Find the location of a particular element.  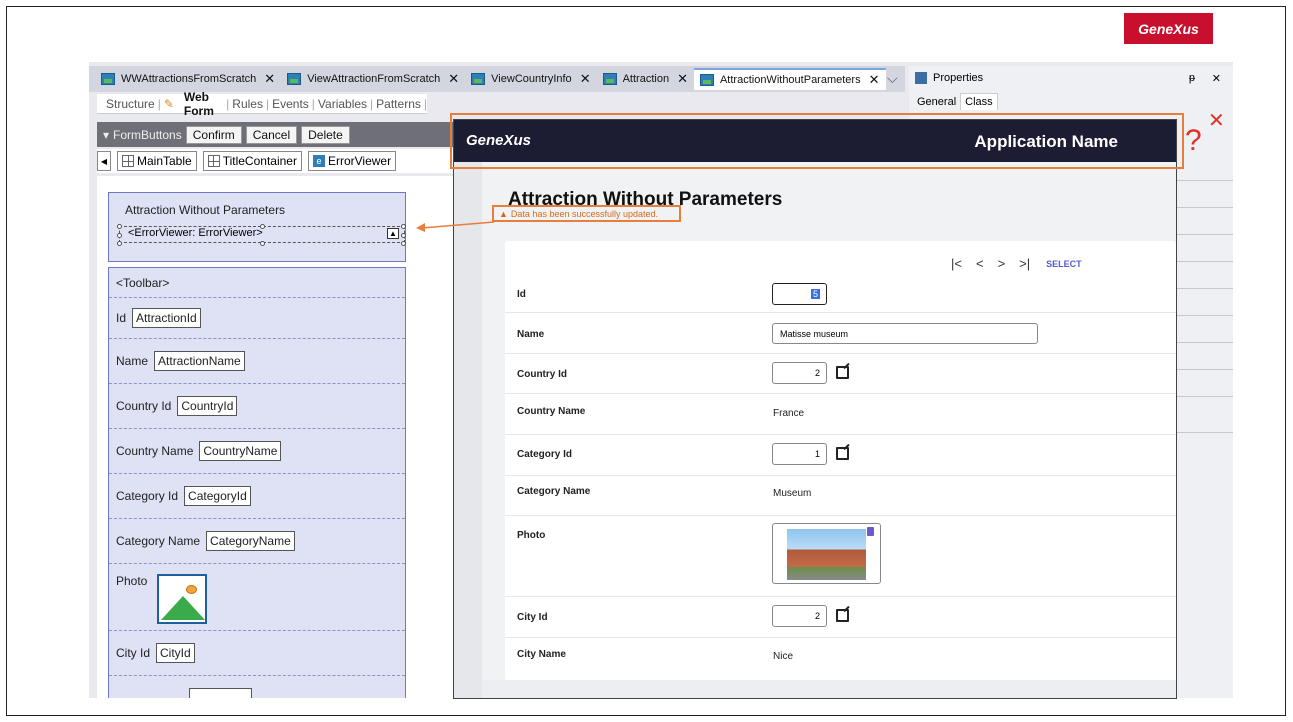

attractionname-control: AttractionName is located at coordinates (199, 361).